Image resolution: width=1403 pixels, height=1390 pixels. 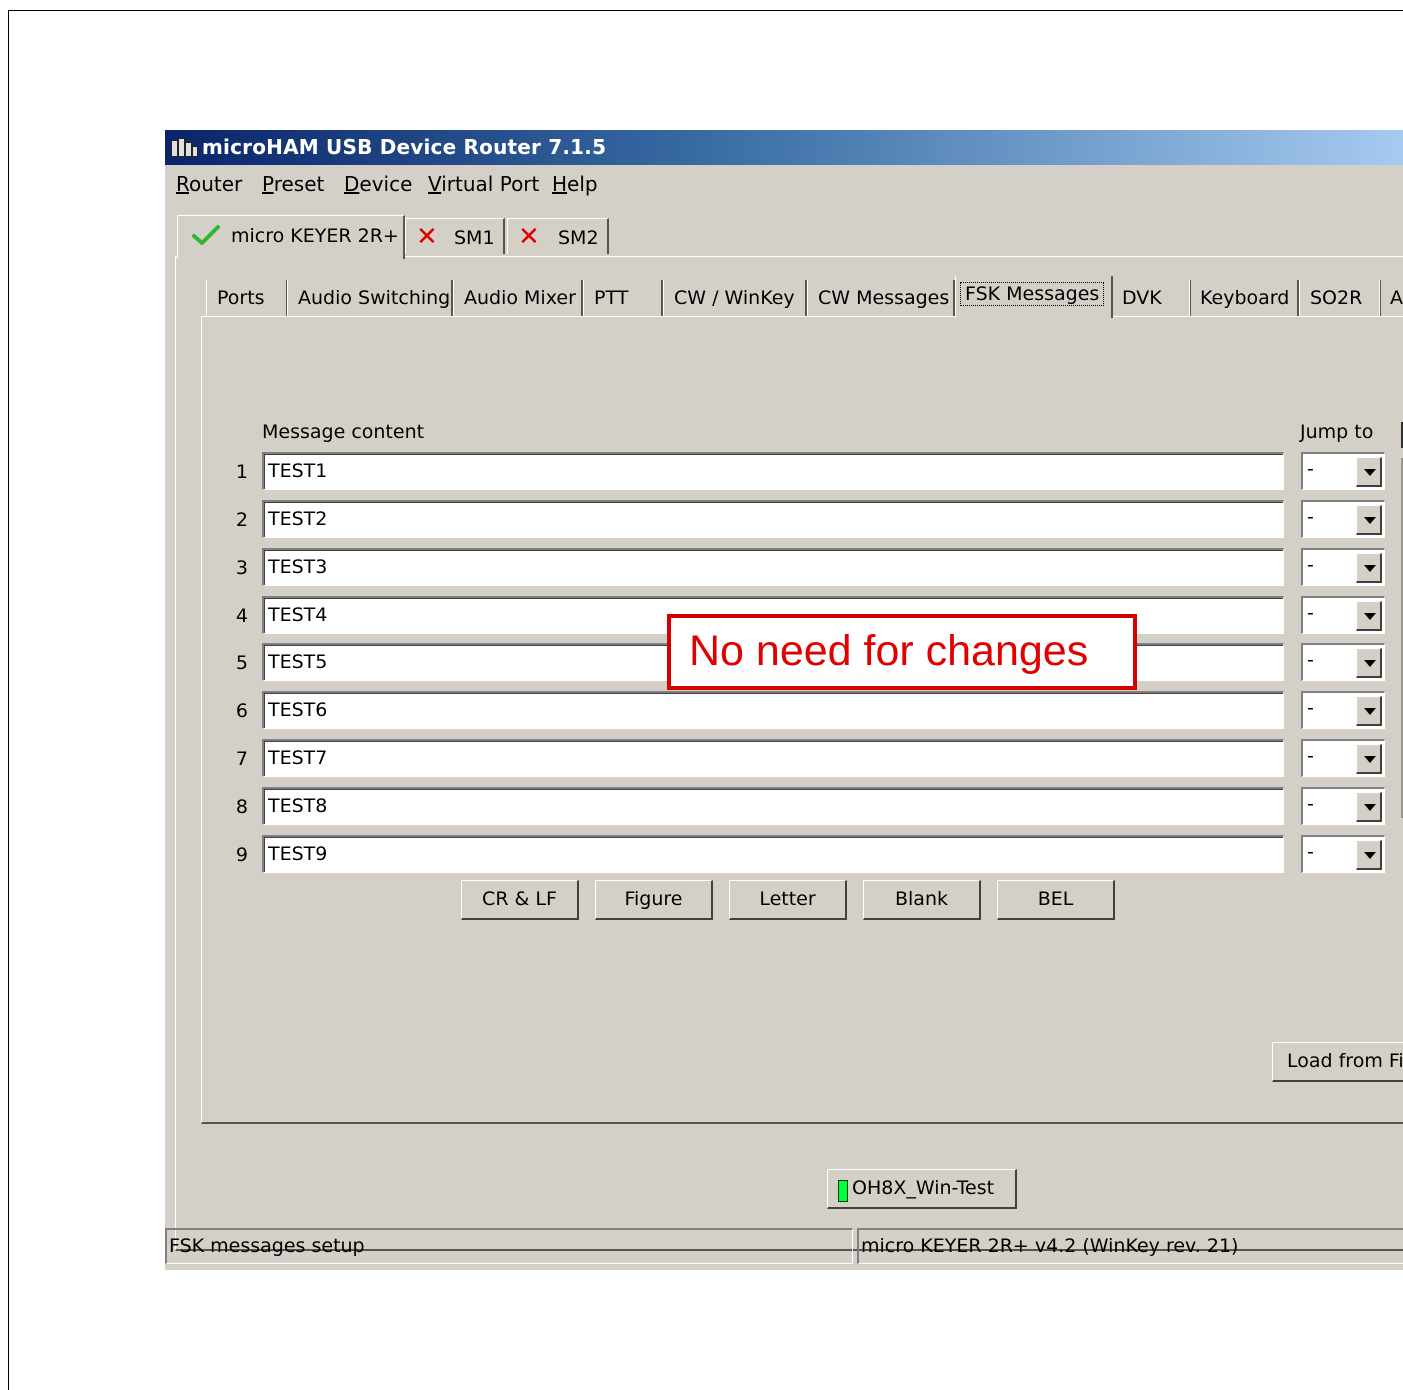 What do you see at coordinates (1340, 298) in the screenshot?
I see `tab-so2r: SO2R` at bounding box center [1340, 298].